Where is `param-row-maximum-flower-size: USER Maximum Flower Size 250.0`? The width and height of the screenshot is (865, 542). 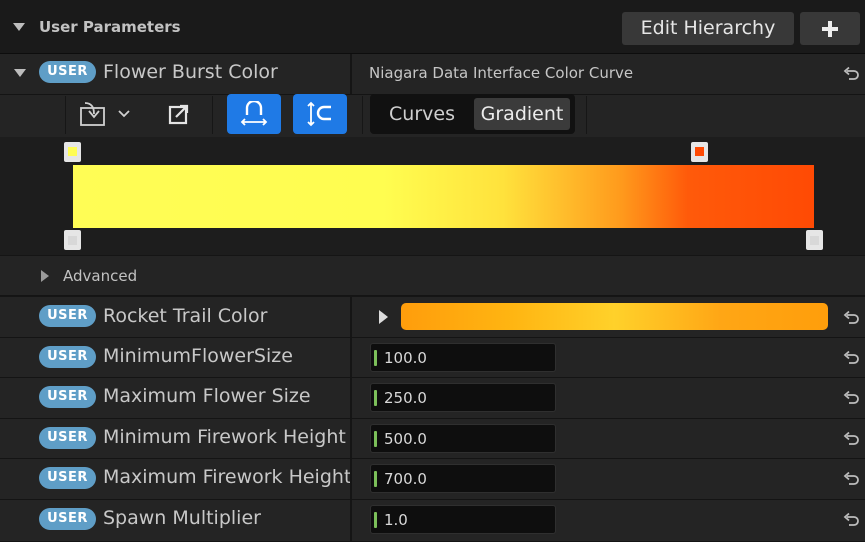
param-row-maximum-flower-size: USER Maximum Flower Size 250.0 is located at coordinates (432, 398).